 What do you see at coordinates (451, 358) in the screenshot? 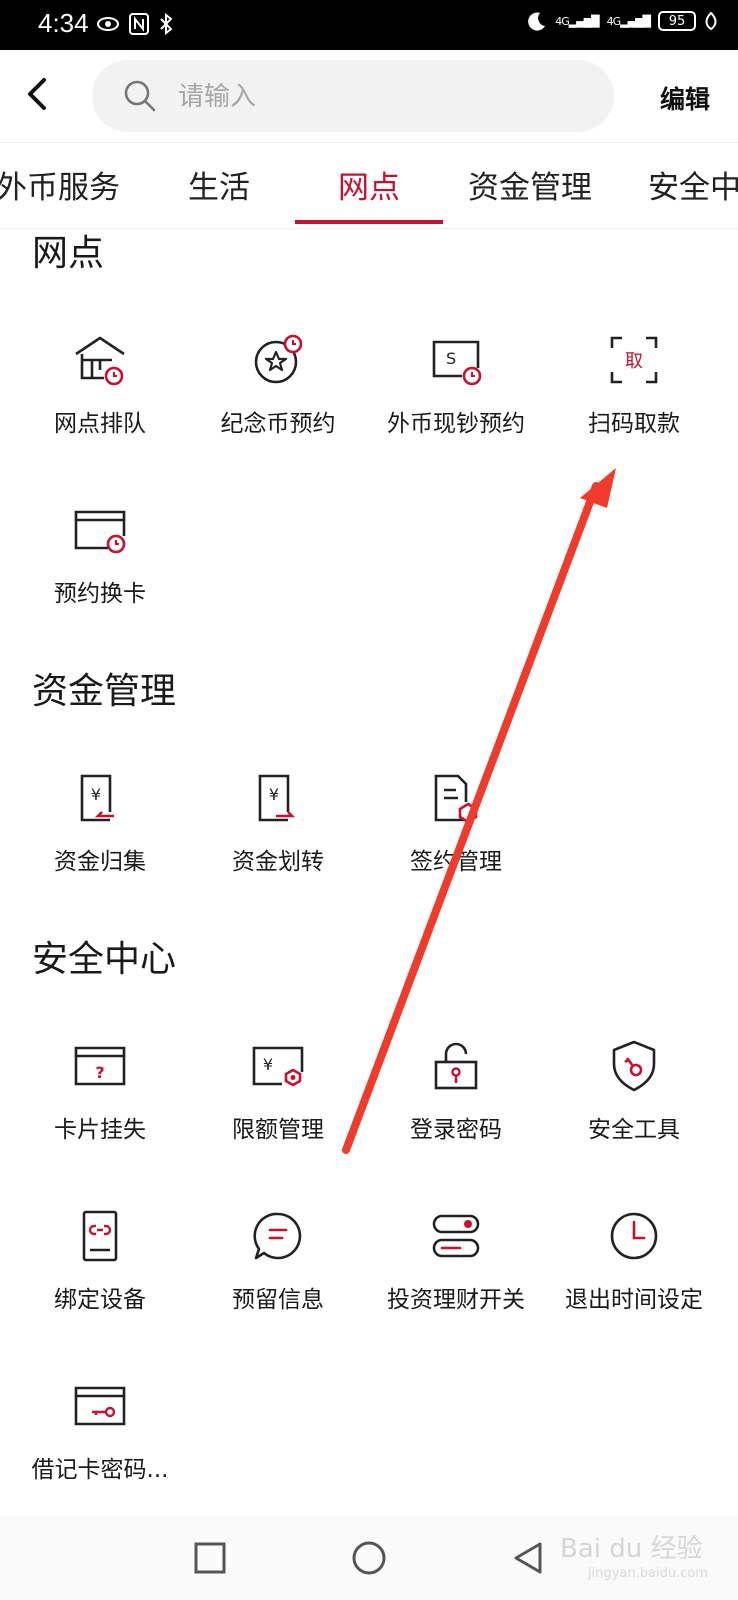
I see `svg-text: S` at bounding box center [451, 358].